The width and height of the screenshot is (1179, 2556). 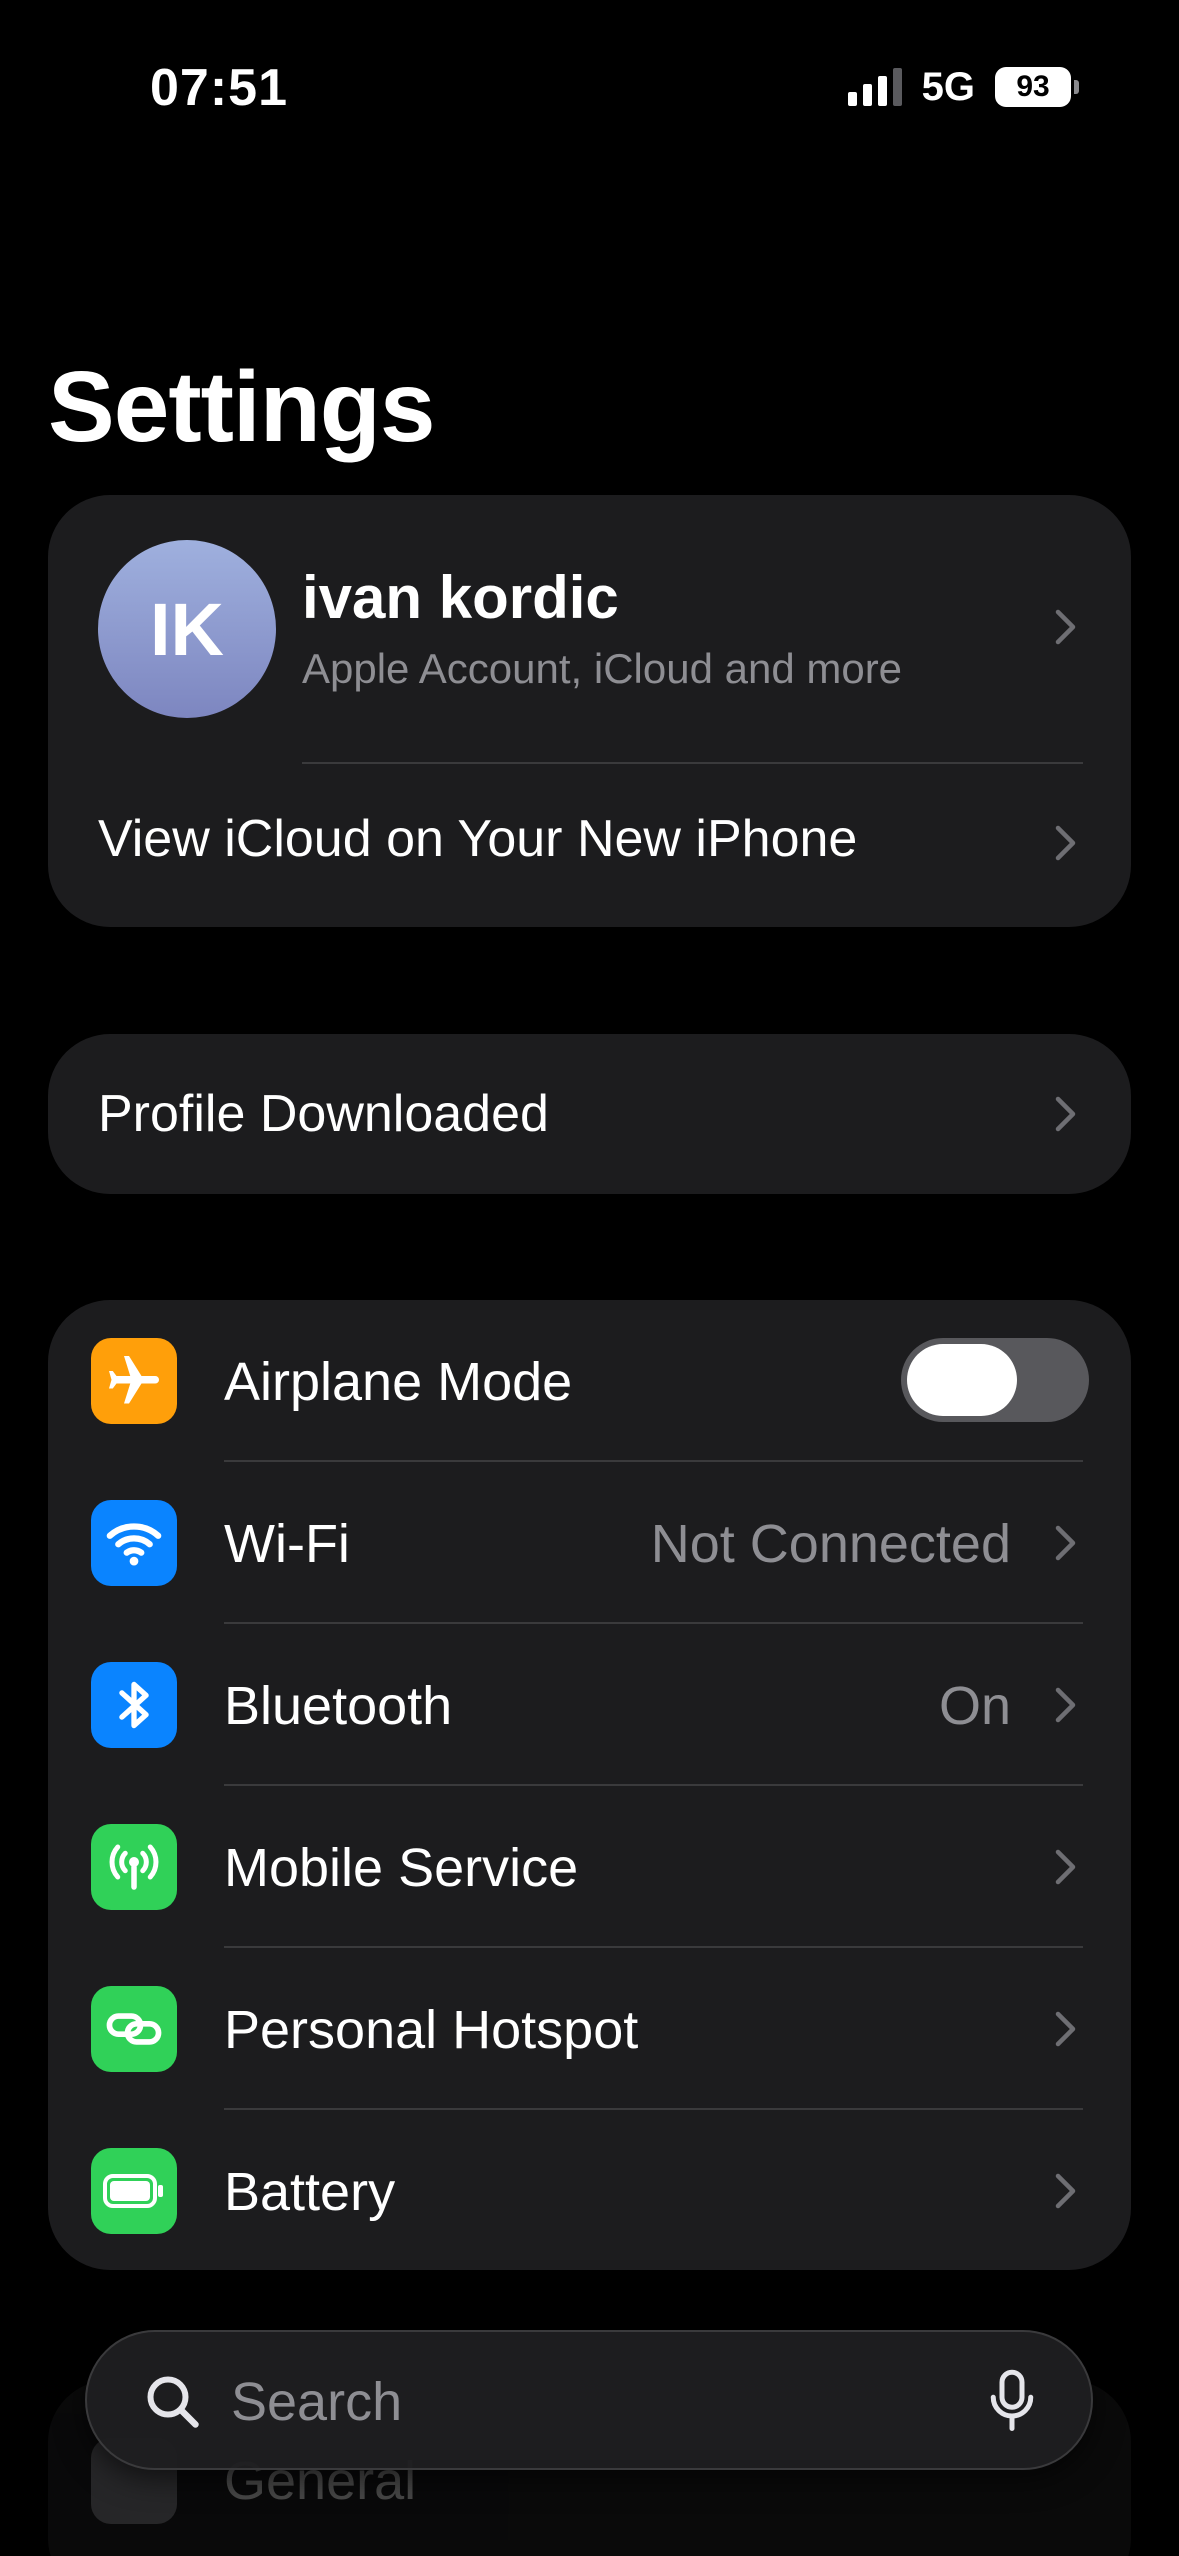 What do you see at coordinates (874, 87) in the screenshot?
I see `cellular-signal-icon` at bounding box center [874, 87].